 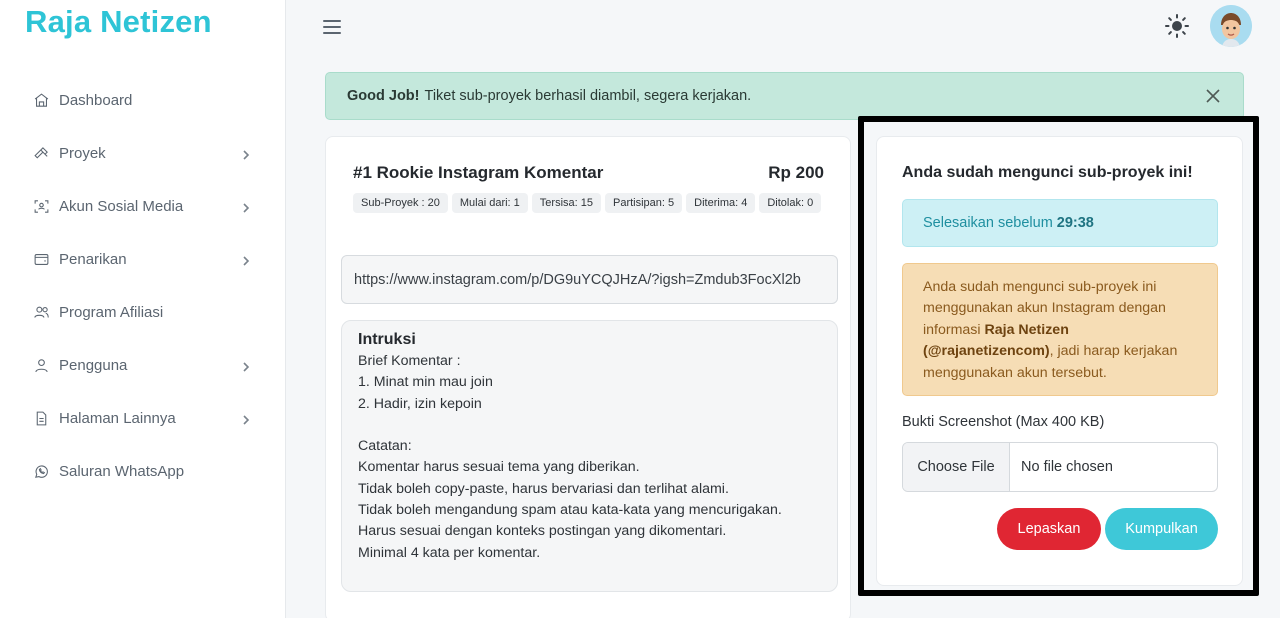 I want to click on sidebar-item-label: Program Afiliasi, so click(x=111, y=312).